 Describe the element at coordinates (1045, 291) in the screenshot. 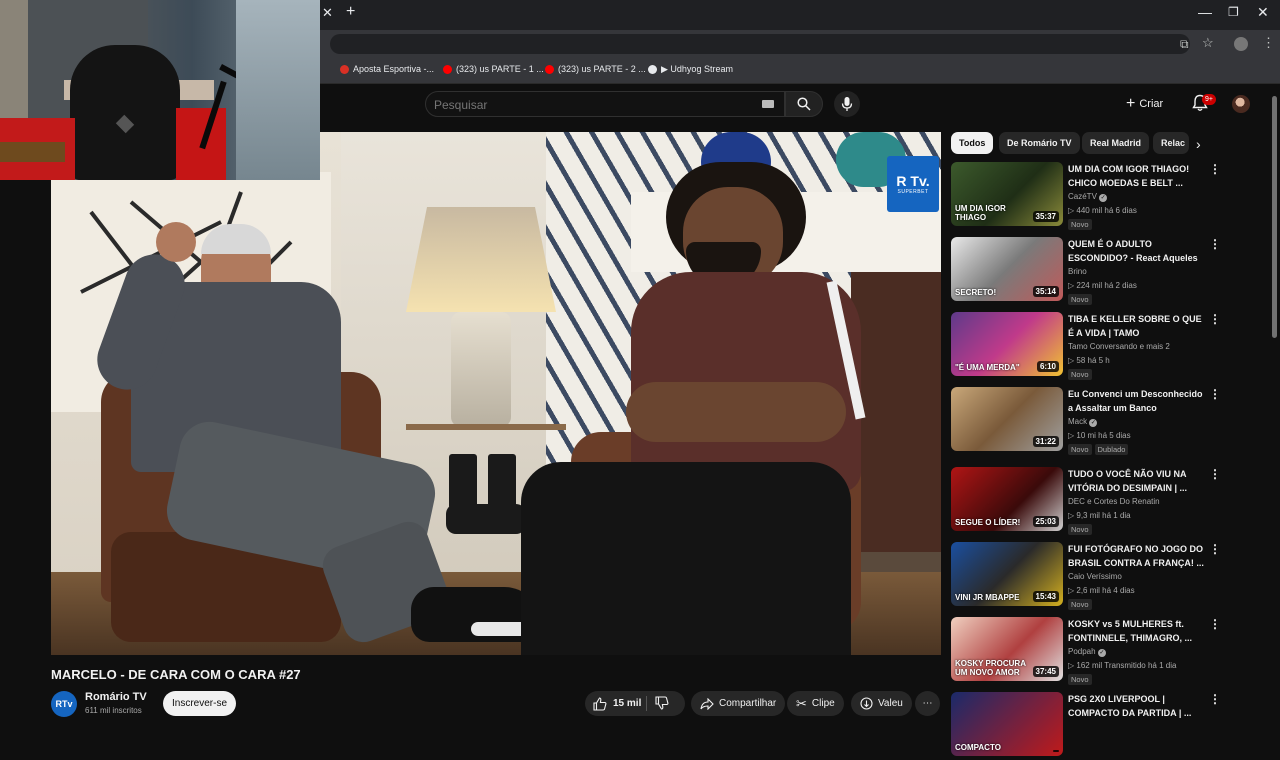

I see `video-duration: 35:14` at that location.